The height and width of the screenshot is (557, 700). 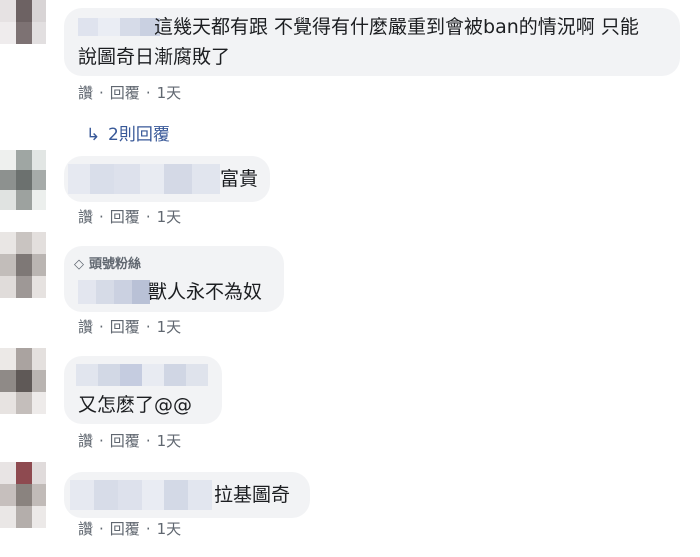 What do you see at coordinates (135, 405) in the screenshot?
I see `comment-text: 又怎麽了@@` at bounding box center [135, 405].